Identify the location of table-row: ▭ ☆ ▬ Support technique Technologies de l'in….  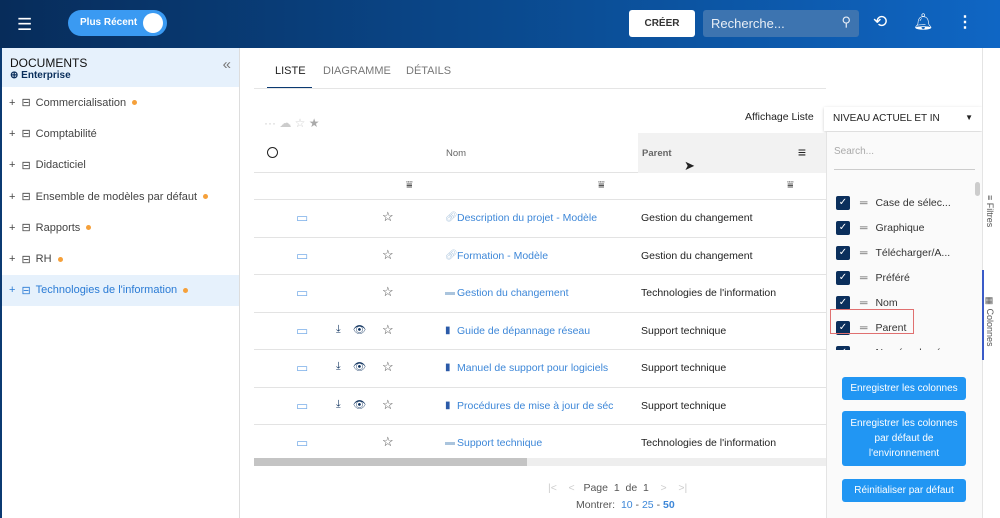
(540, 444).